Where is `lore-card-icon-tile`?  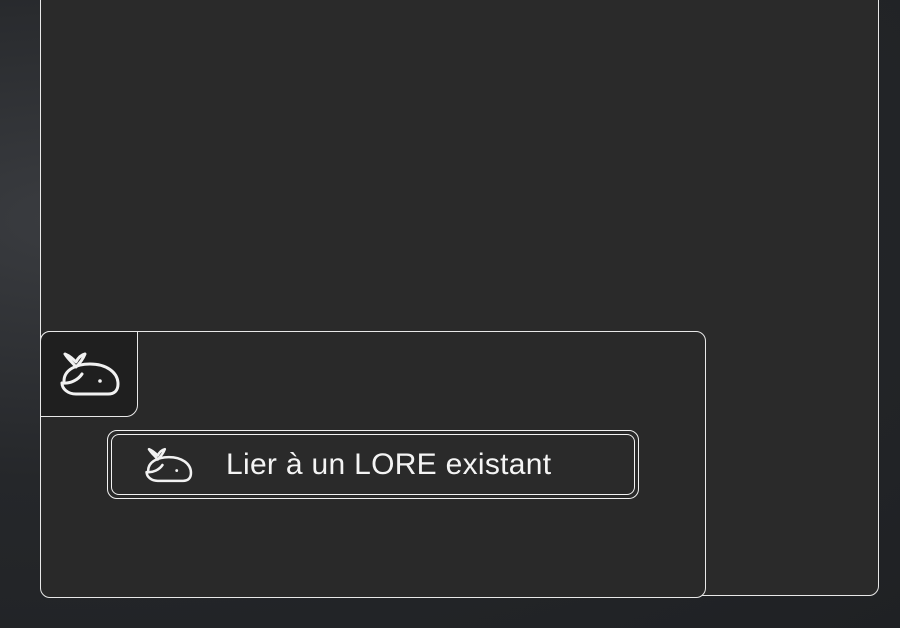
lore-card-icon-tile is located at coordinates (89, 374).